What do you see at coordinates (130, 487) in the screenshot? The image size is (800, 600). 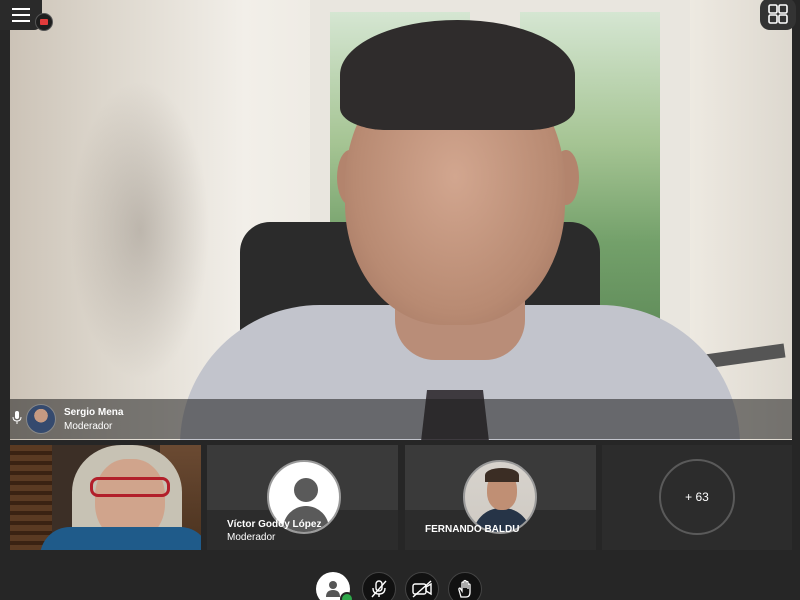 I see `participant-glasses` at bounding box center [130, 487].